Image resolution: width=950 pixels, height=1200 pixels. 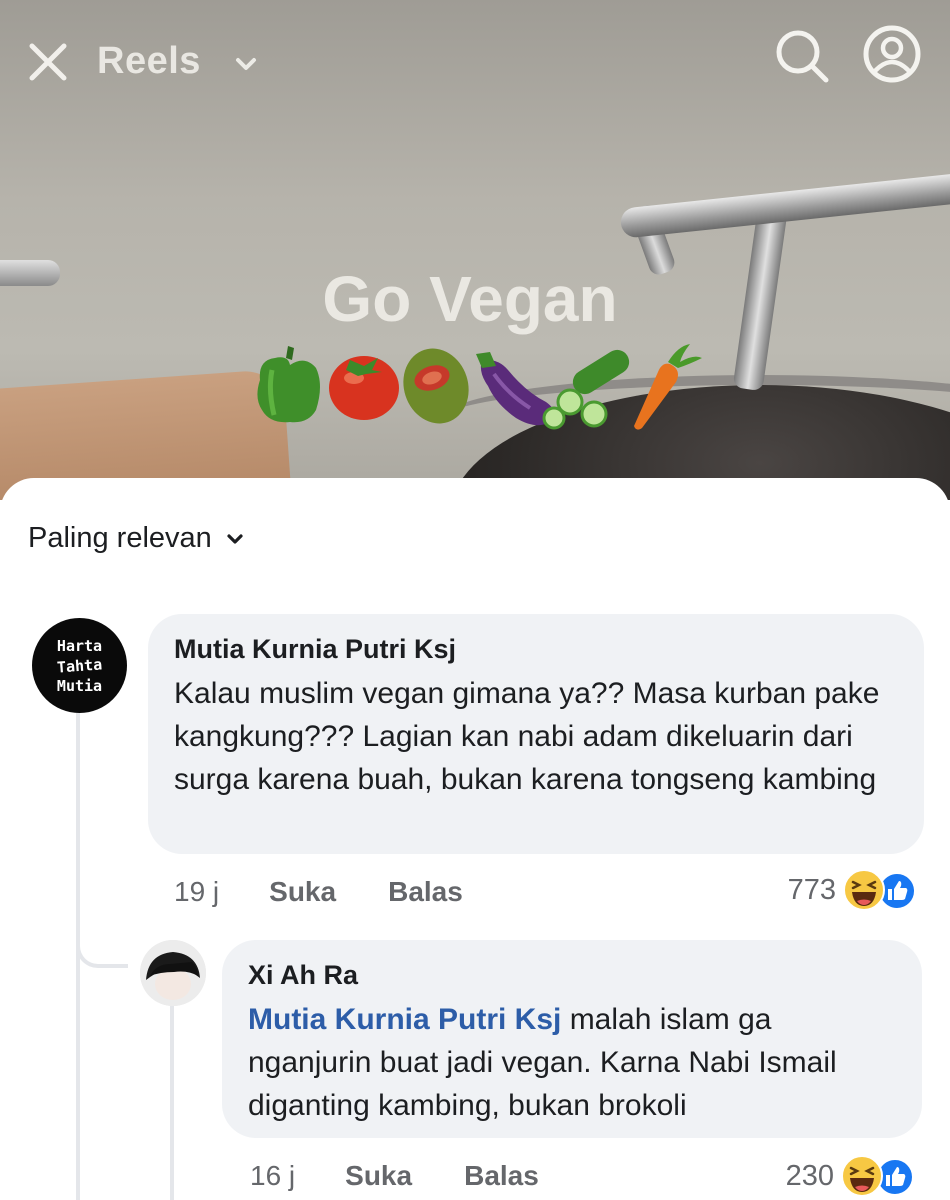 What do you see at coordinates (149, 61) in the screenshot?
I see `reels-title: Reels` at bounding box center [149, 61].